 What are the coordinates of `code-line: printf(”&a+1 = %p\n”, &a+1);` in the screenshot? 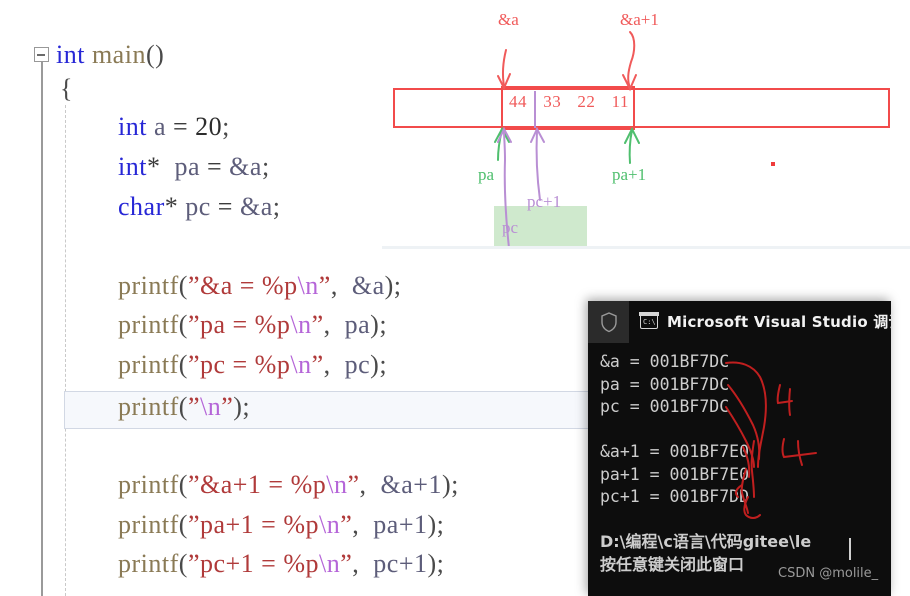 It's located at (288, 485).